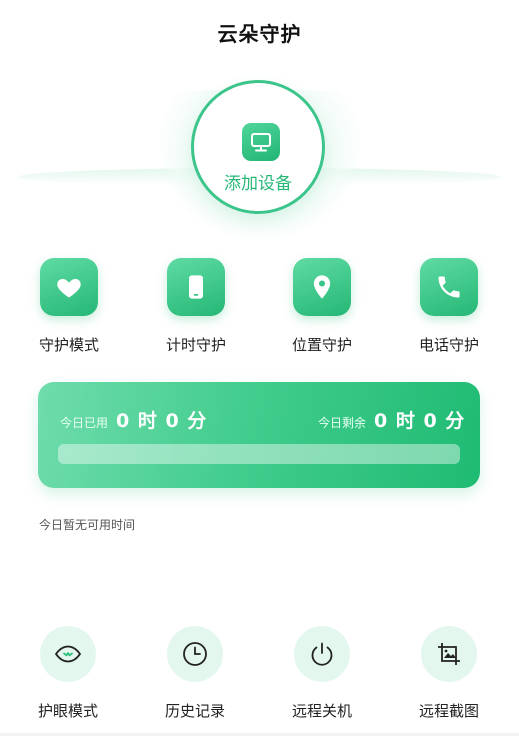  I want to click on feature-location-guard: 位置守护, so click(322, 306).